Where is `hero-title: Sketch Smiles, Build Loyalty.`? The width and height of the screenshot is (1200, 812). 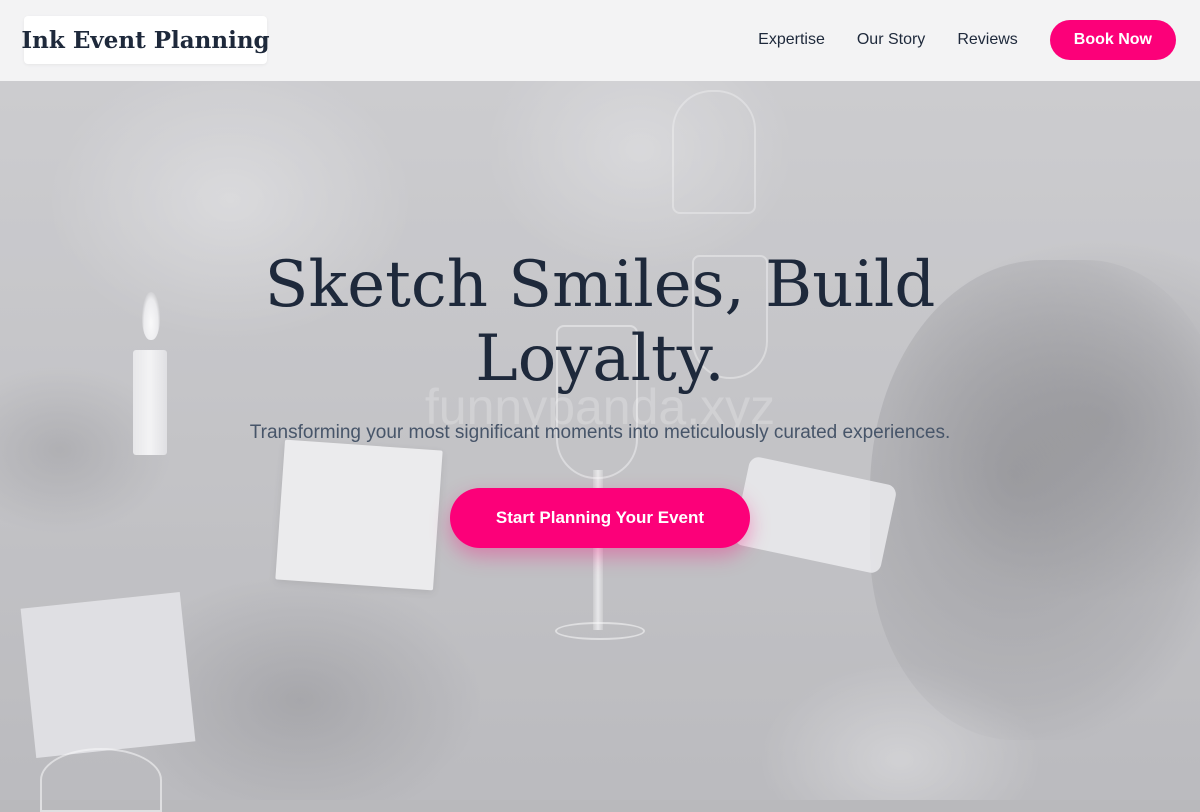 hero-title: Sketch Smiles, Build Loyalty. is located at coordinates (600, 322).